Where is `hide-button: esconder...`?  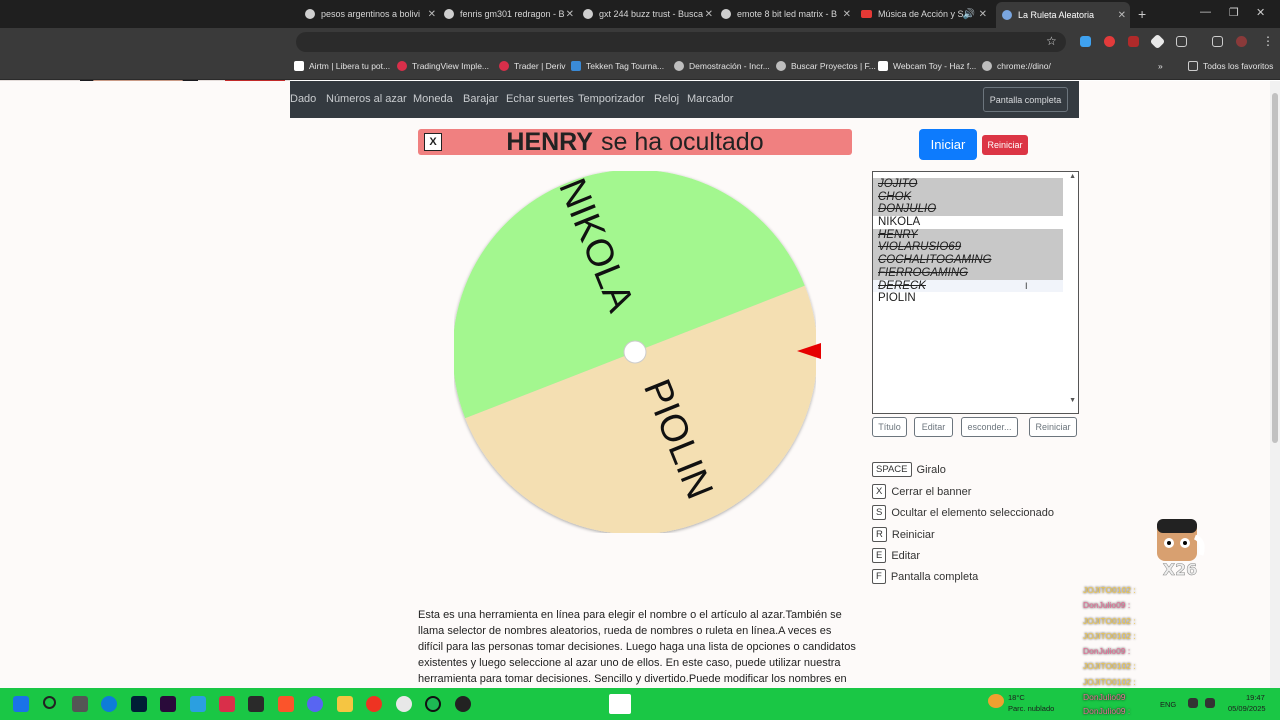
hide-button: esconder... is located at coordinates (989, 427).